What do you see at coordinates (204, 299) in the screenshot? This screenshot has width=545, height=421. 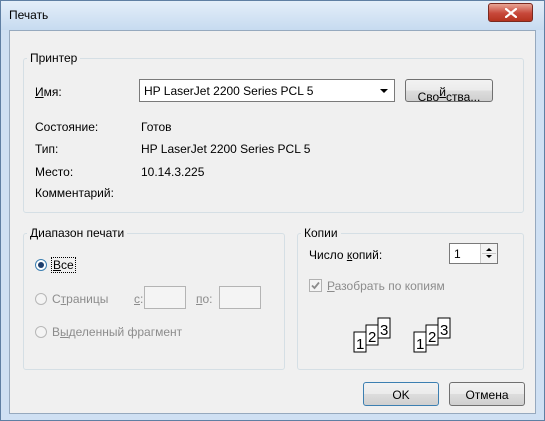 I see `to-label: по:` at bounding box center [204, 299].